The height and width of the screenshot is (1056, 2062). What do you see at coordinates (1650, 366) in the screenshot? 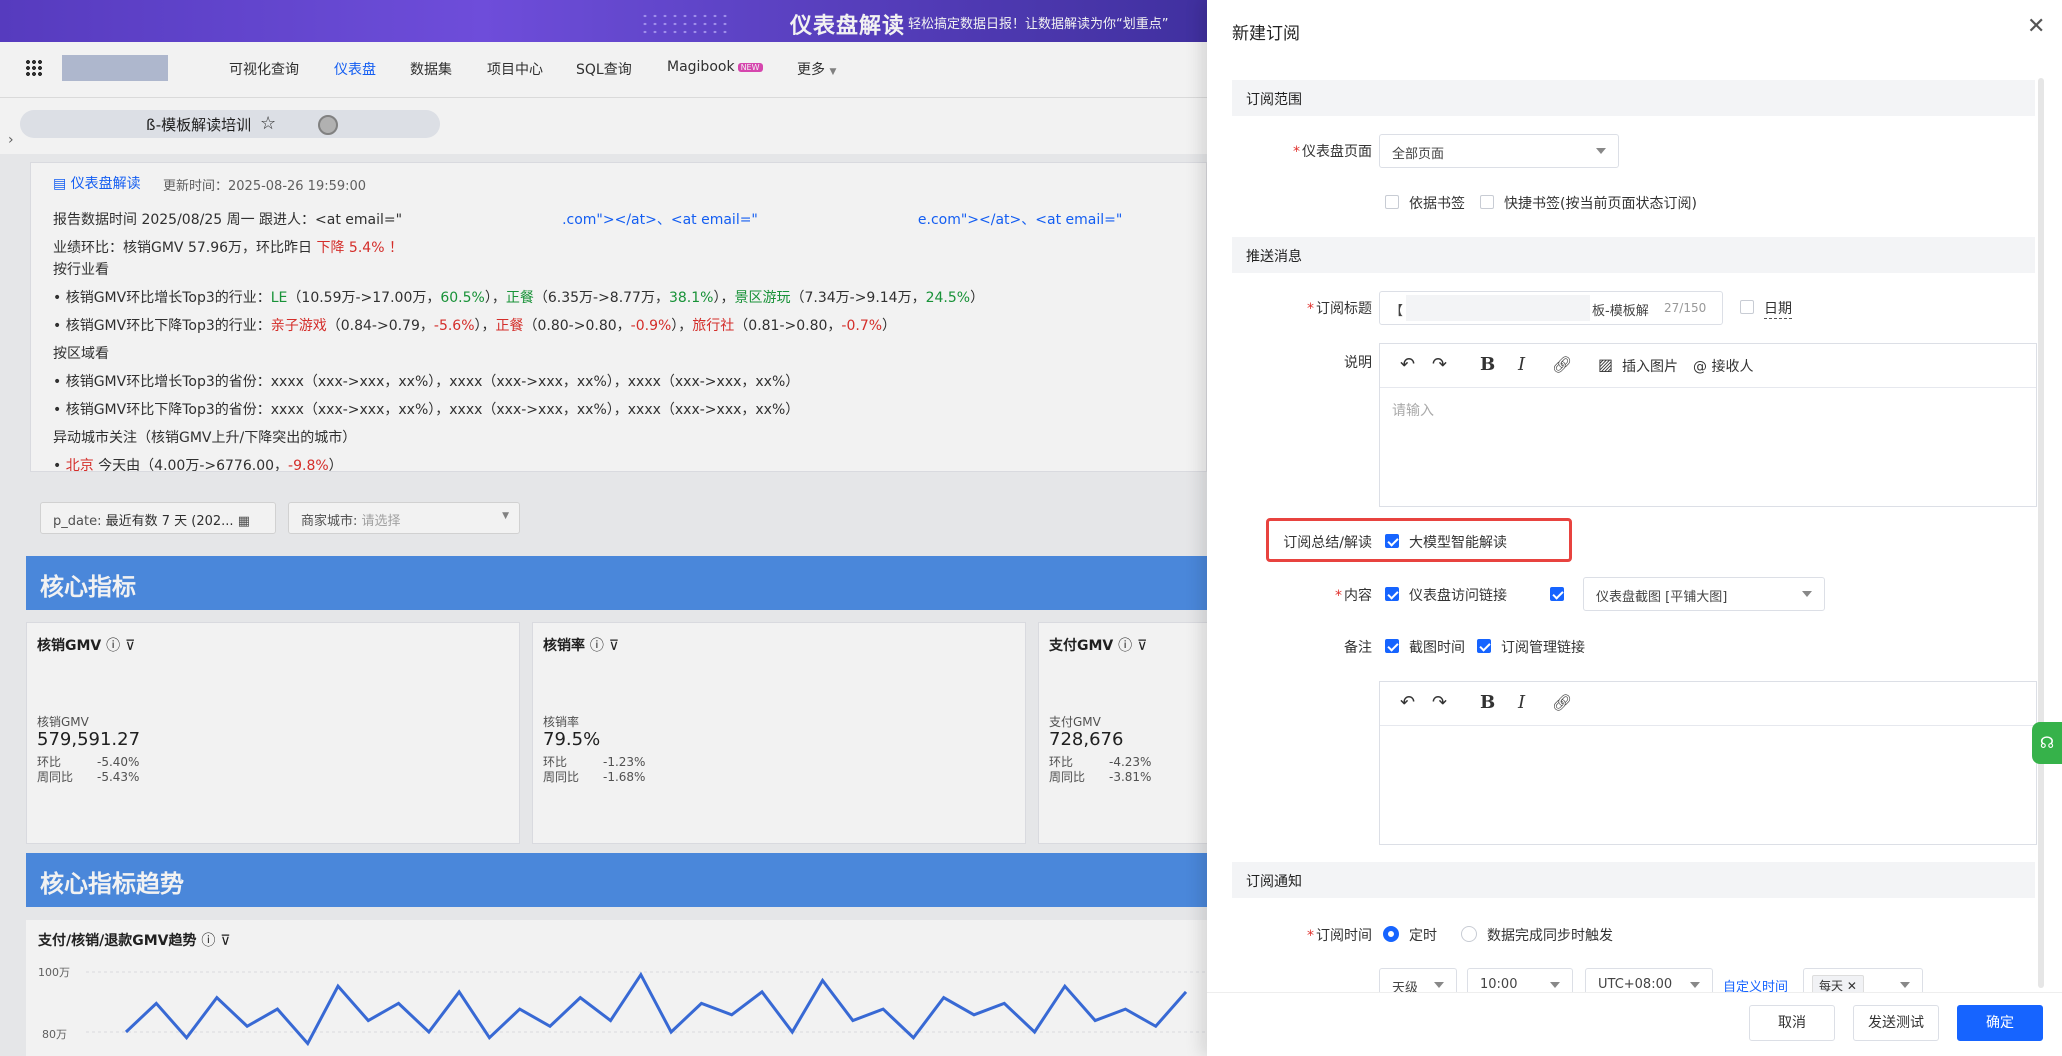
I see `insert-image-button: 插入图片` at bounding box center [1650, 366].